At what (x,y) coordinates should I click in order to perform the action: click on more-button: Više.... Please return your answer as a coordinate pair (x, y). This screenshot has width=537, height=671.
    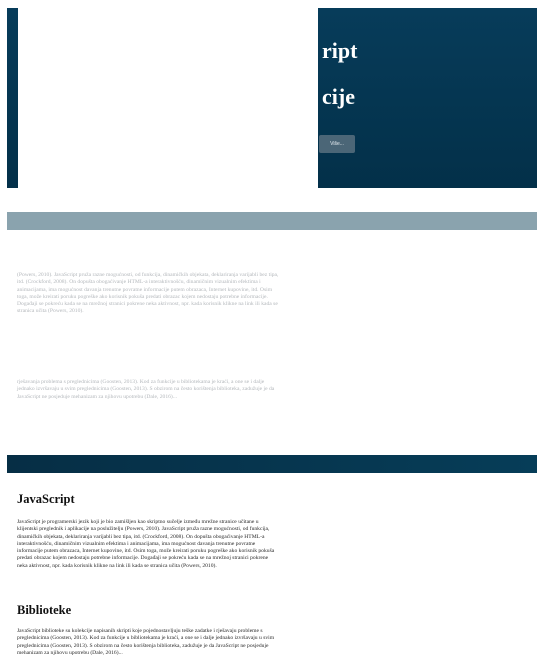
    Looking at the image, I should click on (337, 144).